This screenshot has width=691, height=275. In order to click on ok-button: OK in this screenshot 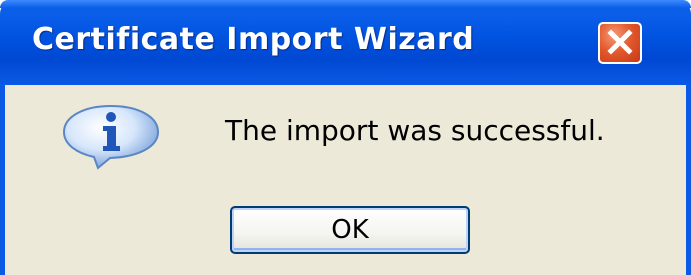, I will do `click(350, 230)`.